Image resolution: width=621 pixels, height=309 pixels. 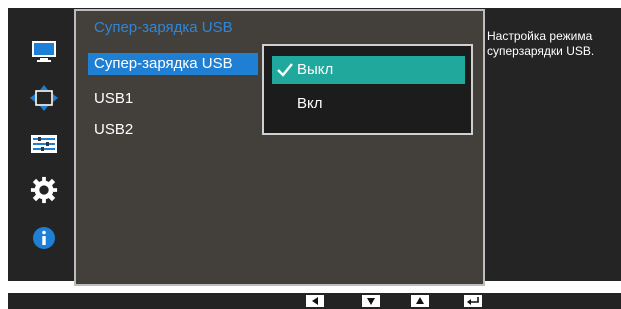 I want to click on menu-item-super-charging: Супер-зарядка USB, so click(x=173, y=64).